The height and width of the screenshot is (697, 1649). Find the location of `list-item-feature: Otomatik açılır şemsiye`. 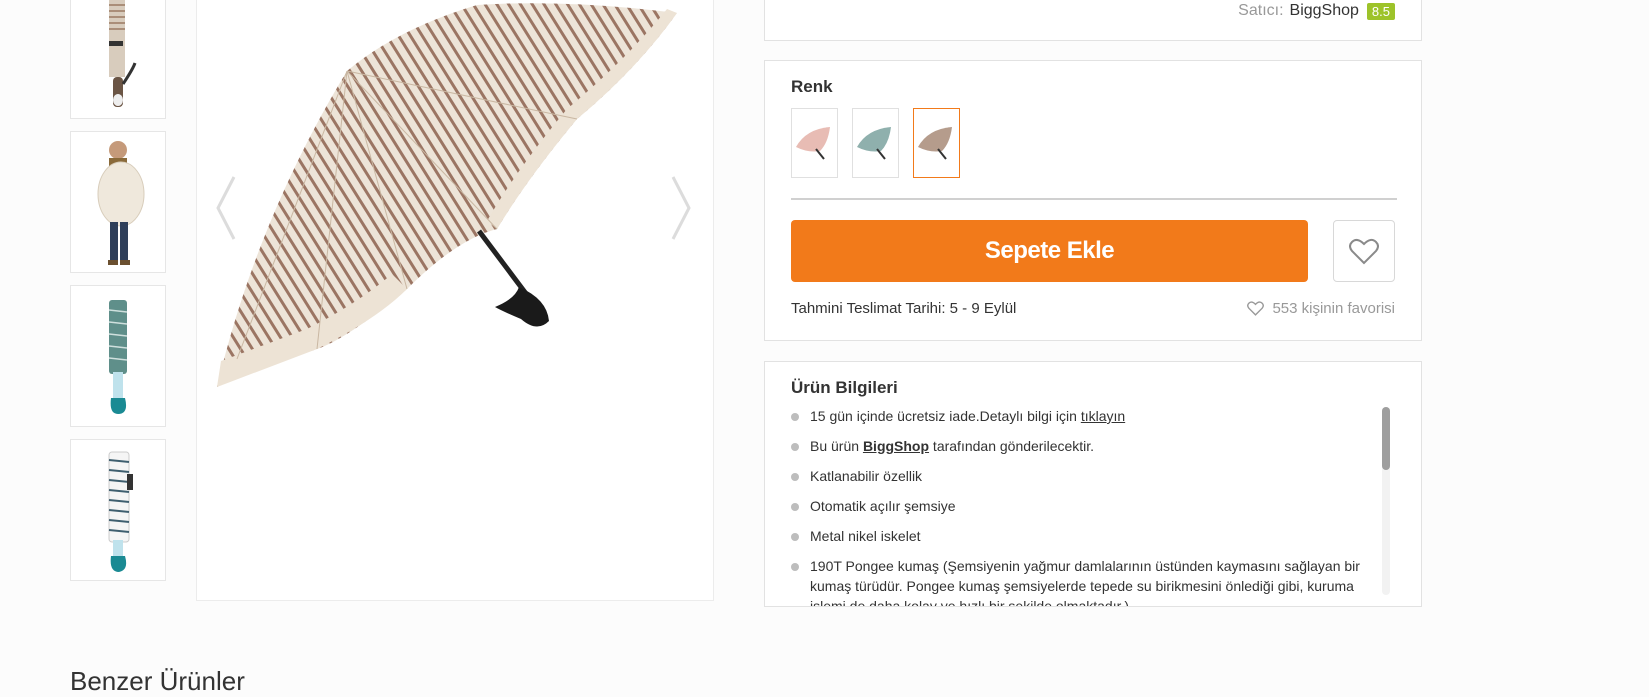

list-item-feature: Otomatik açılır şemsiye is located at coordinates (1081, 506).